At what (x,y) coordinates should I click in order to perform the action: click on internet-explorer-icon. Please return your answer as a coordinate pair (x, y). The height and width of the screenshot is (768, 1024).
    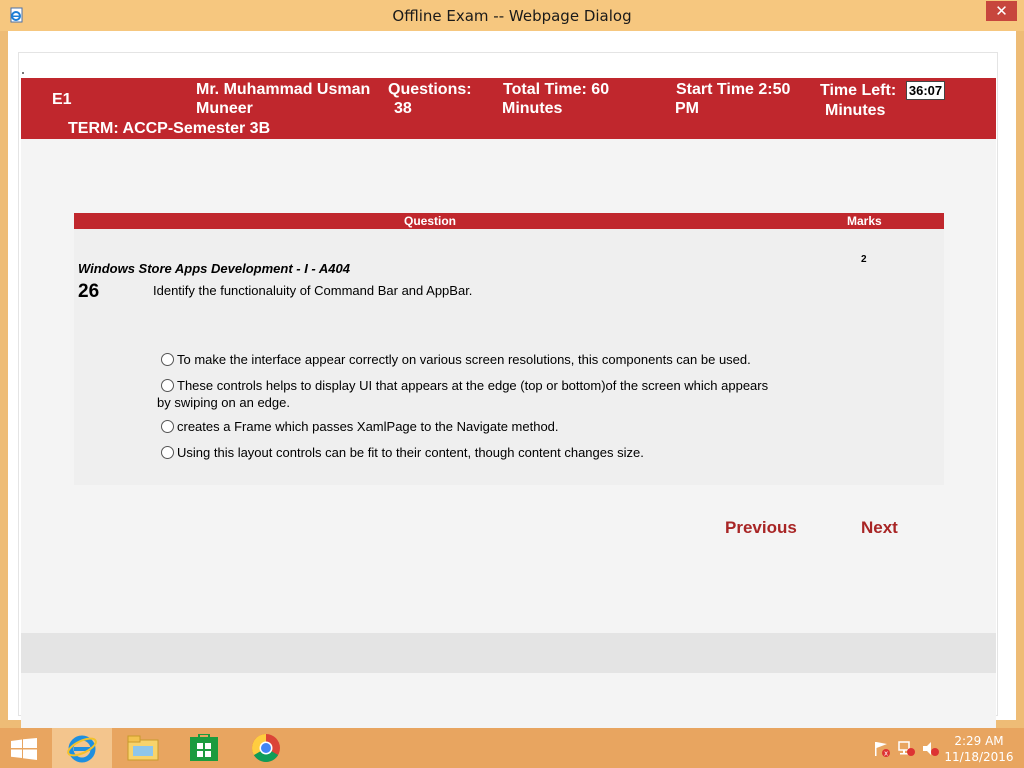
    Looking at the image, I should click on (82, 749).